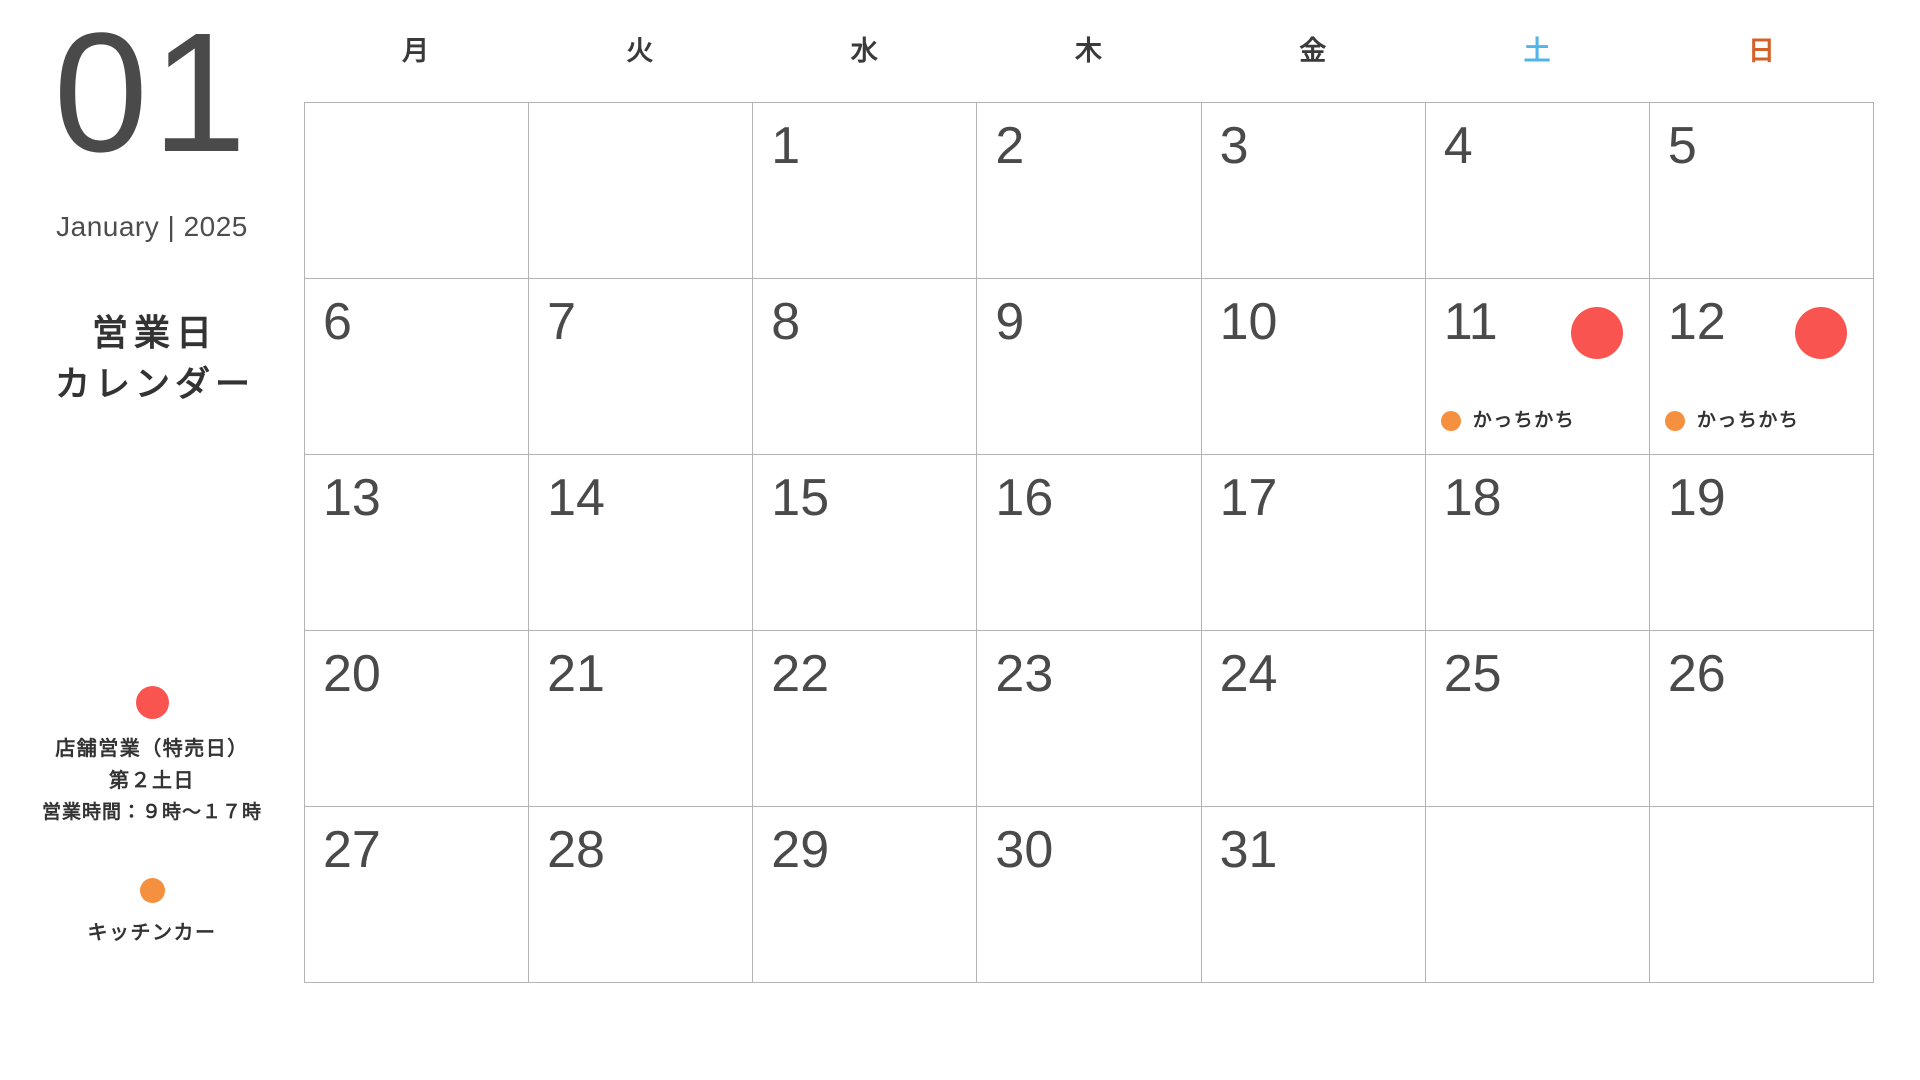  Describe the element at coordinates (865, 543) in the screenshot. I see `calendar-day-cell: 15` at that location.